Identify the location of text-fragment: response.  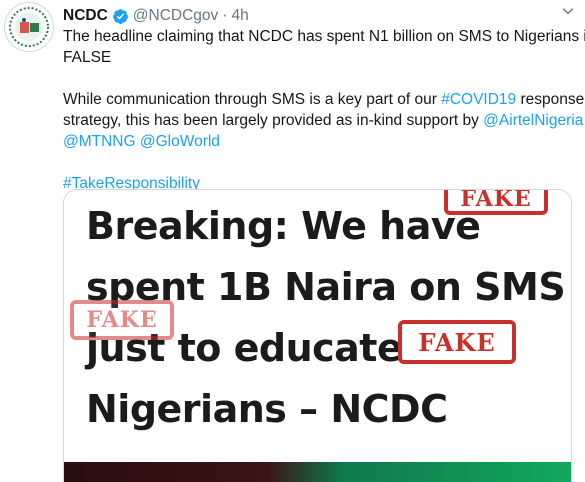
(550, 99).